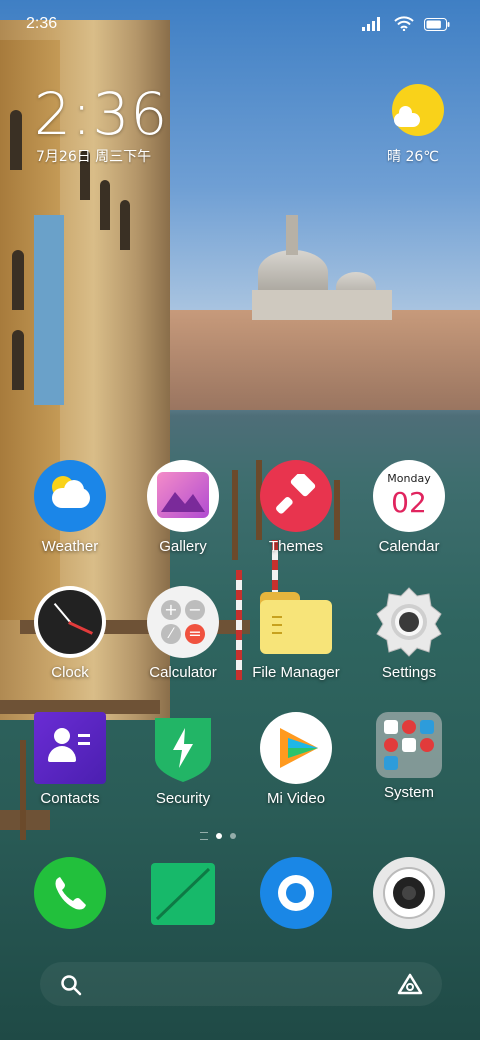 This screenshot has width=480, height=1040. Describe the element at coordinates (233, 836) in the screenshot. I see `page-dot` at that location.